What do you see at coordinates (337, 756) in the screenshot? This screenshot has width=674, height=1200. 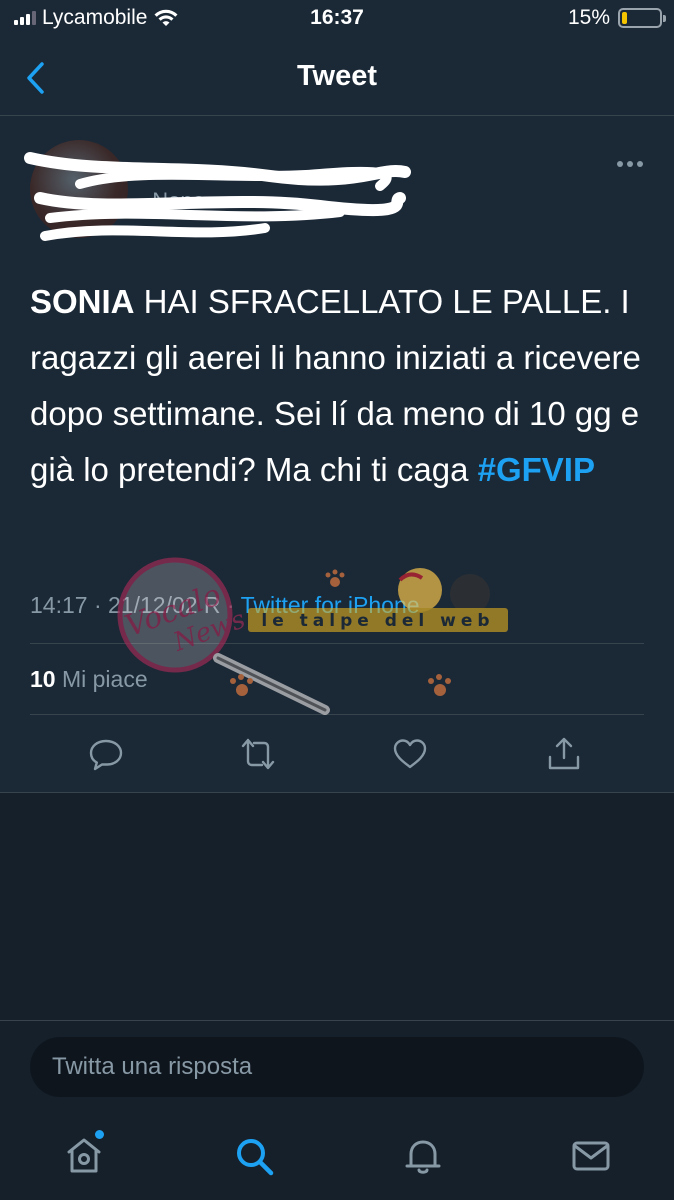 I see `tweet-actions` at bounding box center [337, 756].